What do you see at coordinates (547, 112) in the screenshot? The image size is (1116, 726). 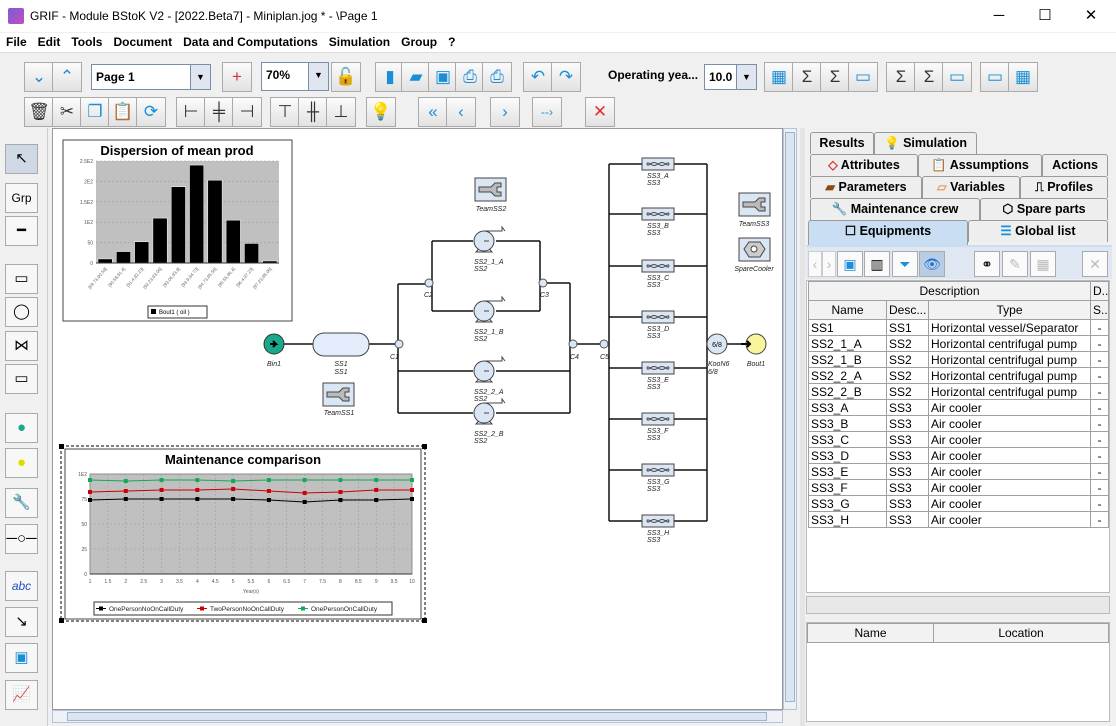 I see `dashed-arrow-icon: --›` at bounding box center [547, 112].